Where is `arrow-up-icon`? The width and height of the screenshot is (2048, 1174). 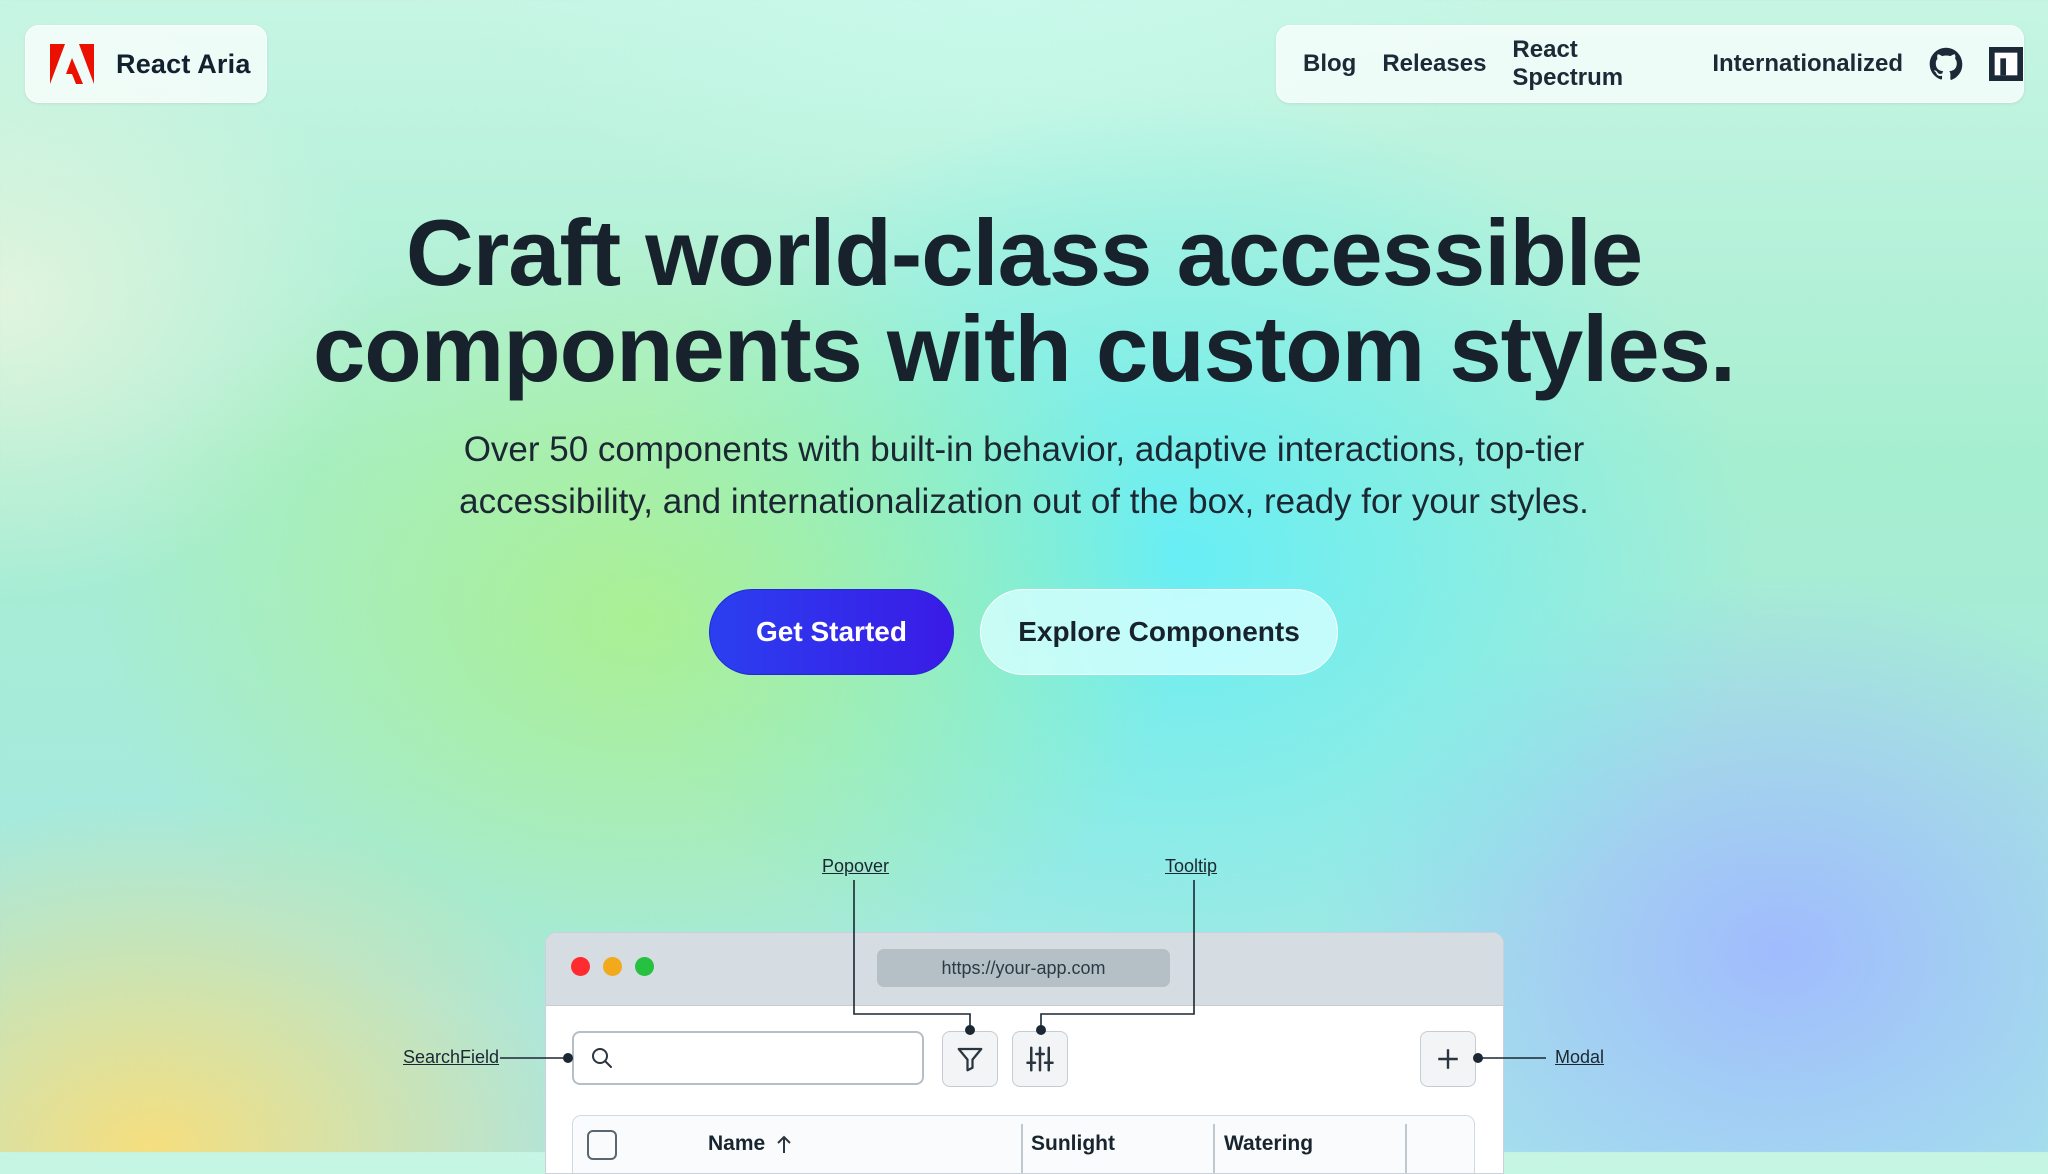
arrow-up-icon is located at coordinates (784, 1144).